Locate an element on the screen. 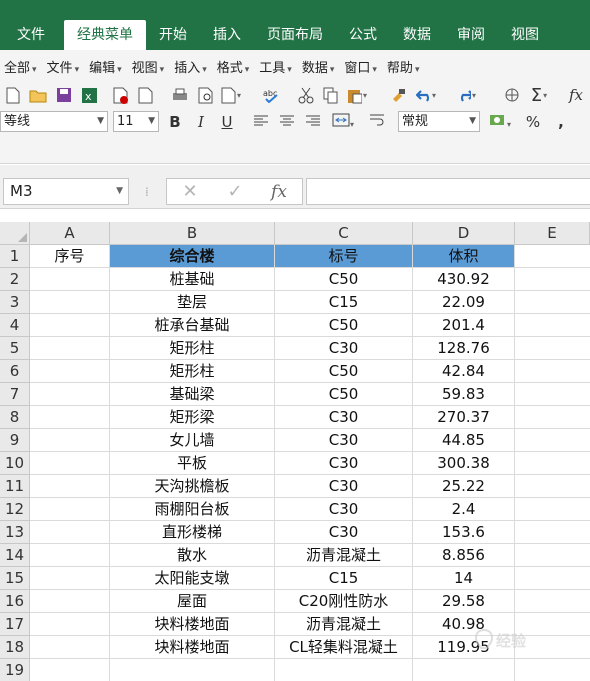 This screenshot has height=681, width=590. undo-icon: ▾ is located at coordinates (426, 95).